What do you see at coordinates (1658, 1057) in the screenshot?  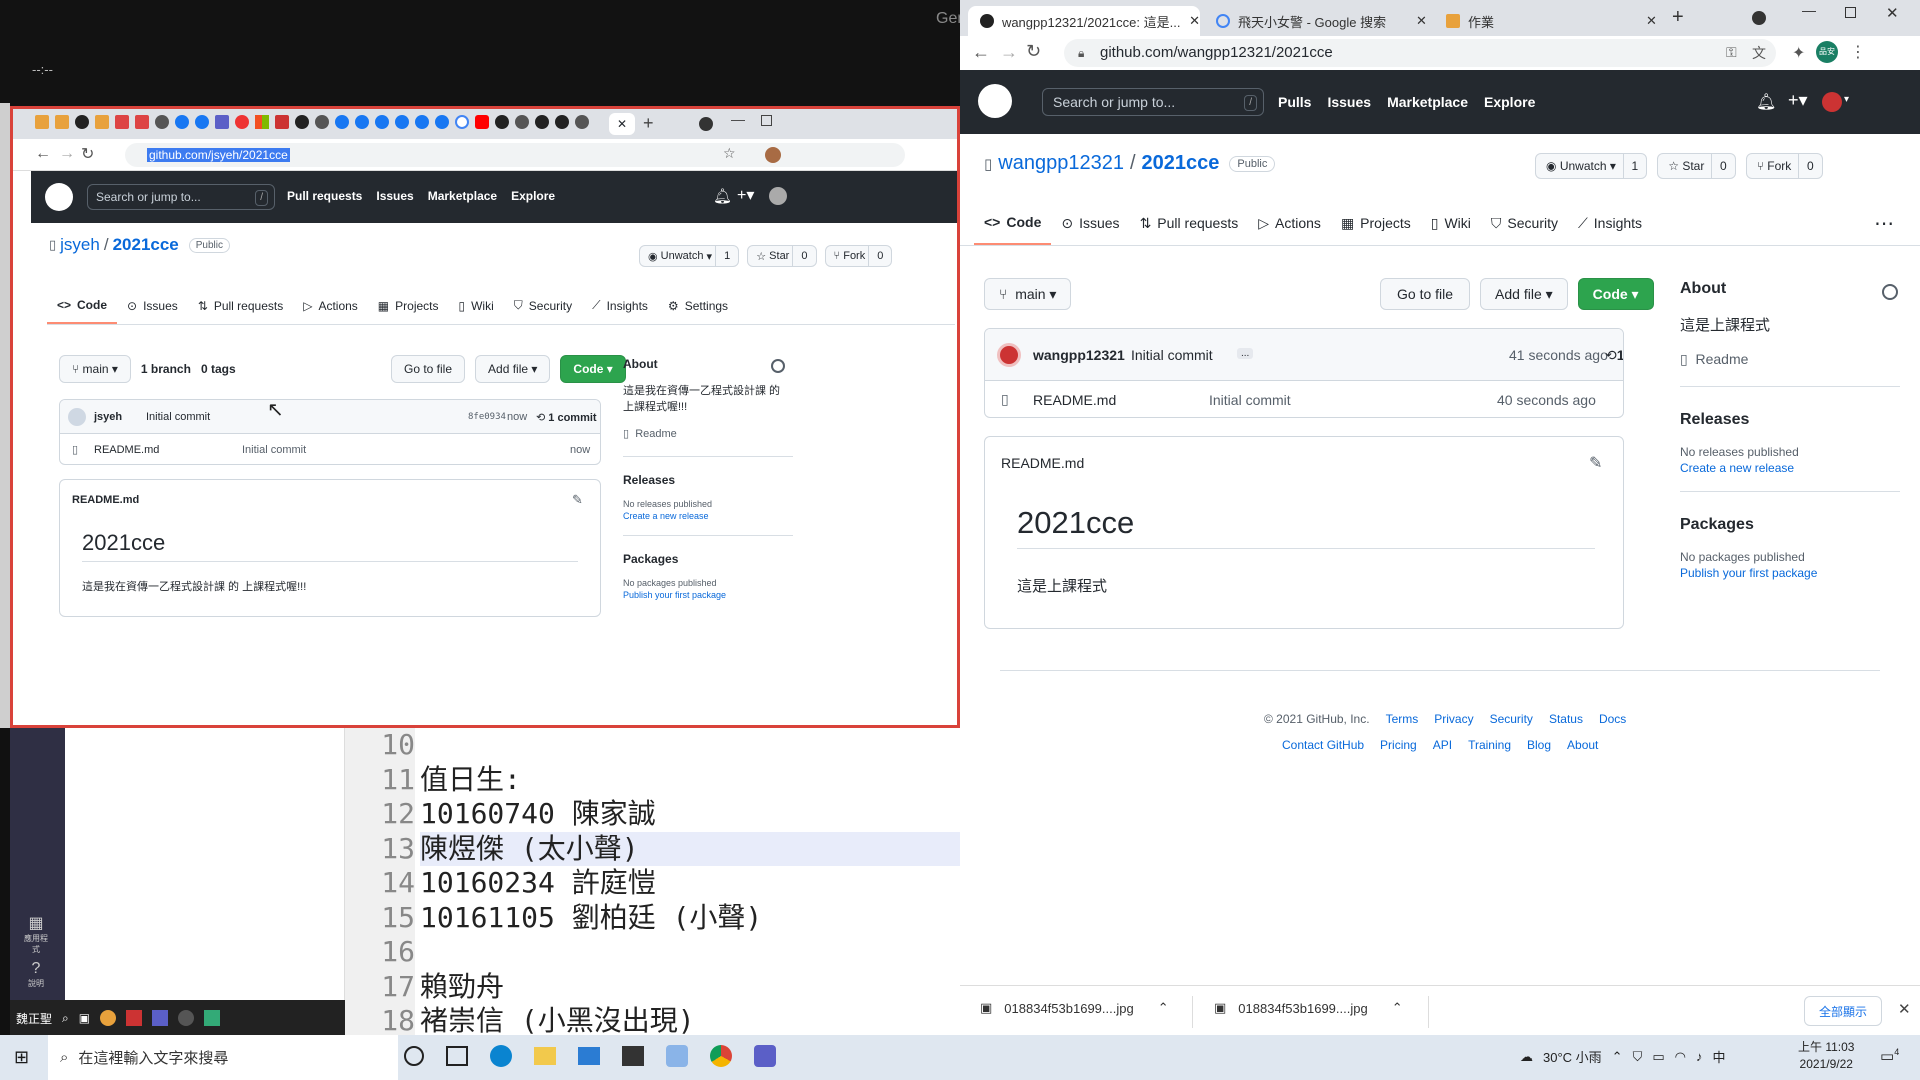 I see `battery-icon: ▭` at bounding box center [1658, 1057].